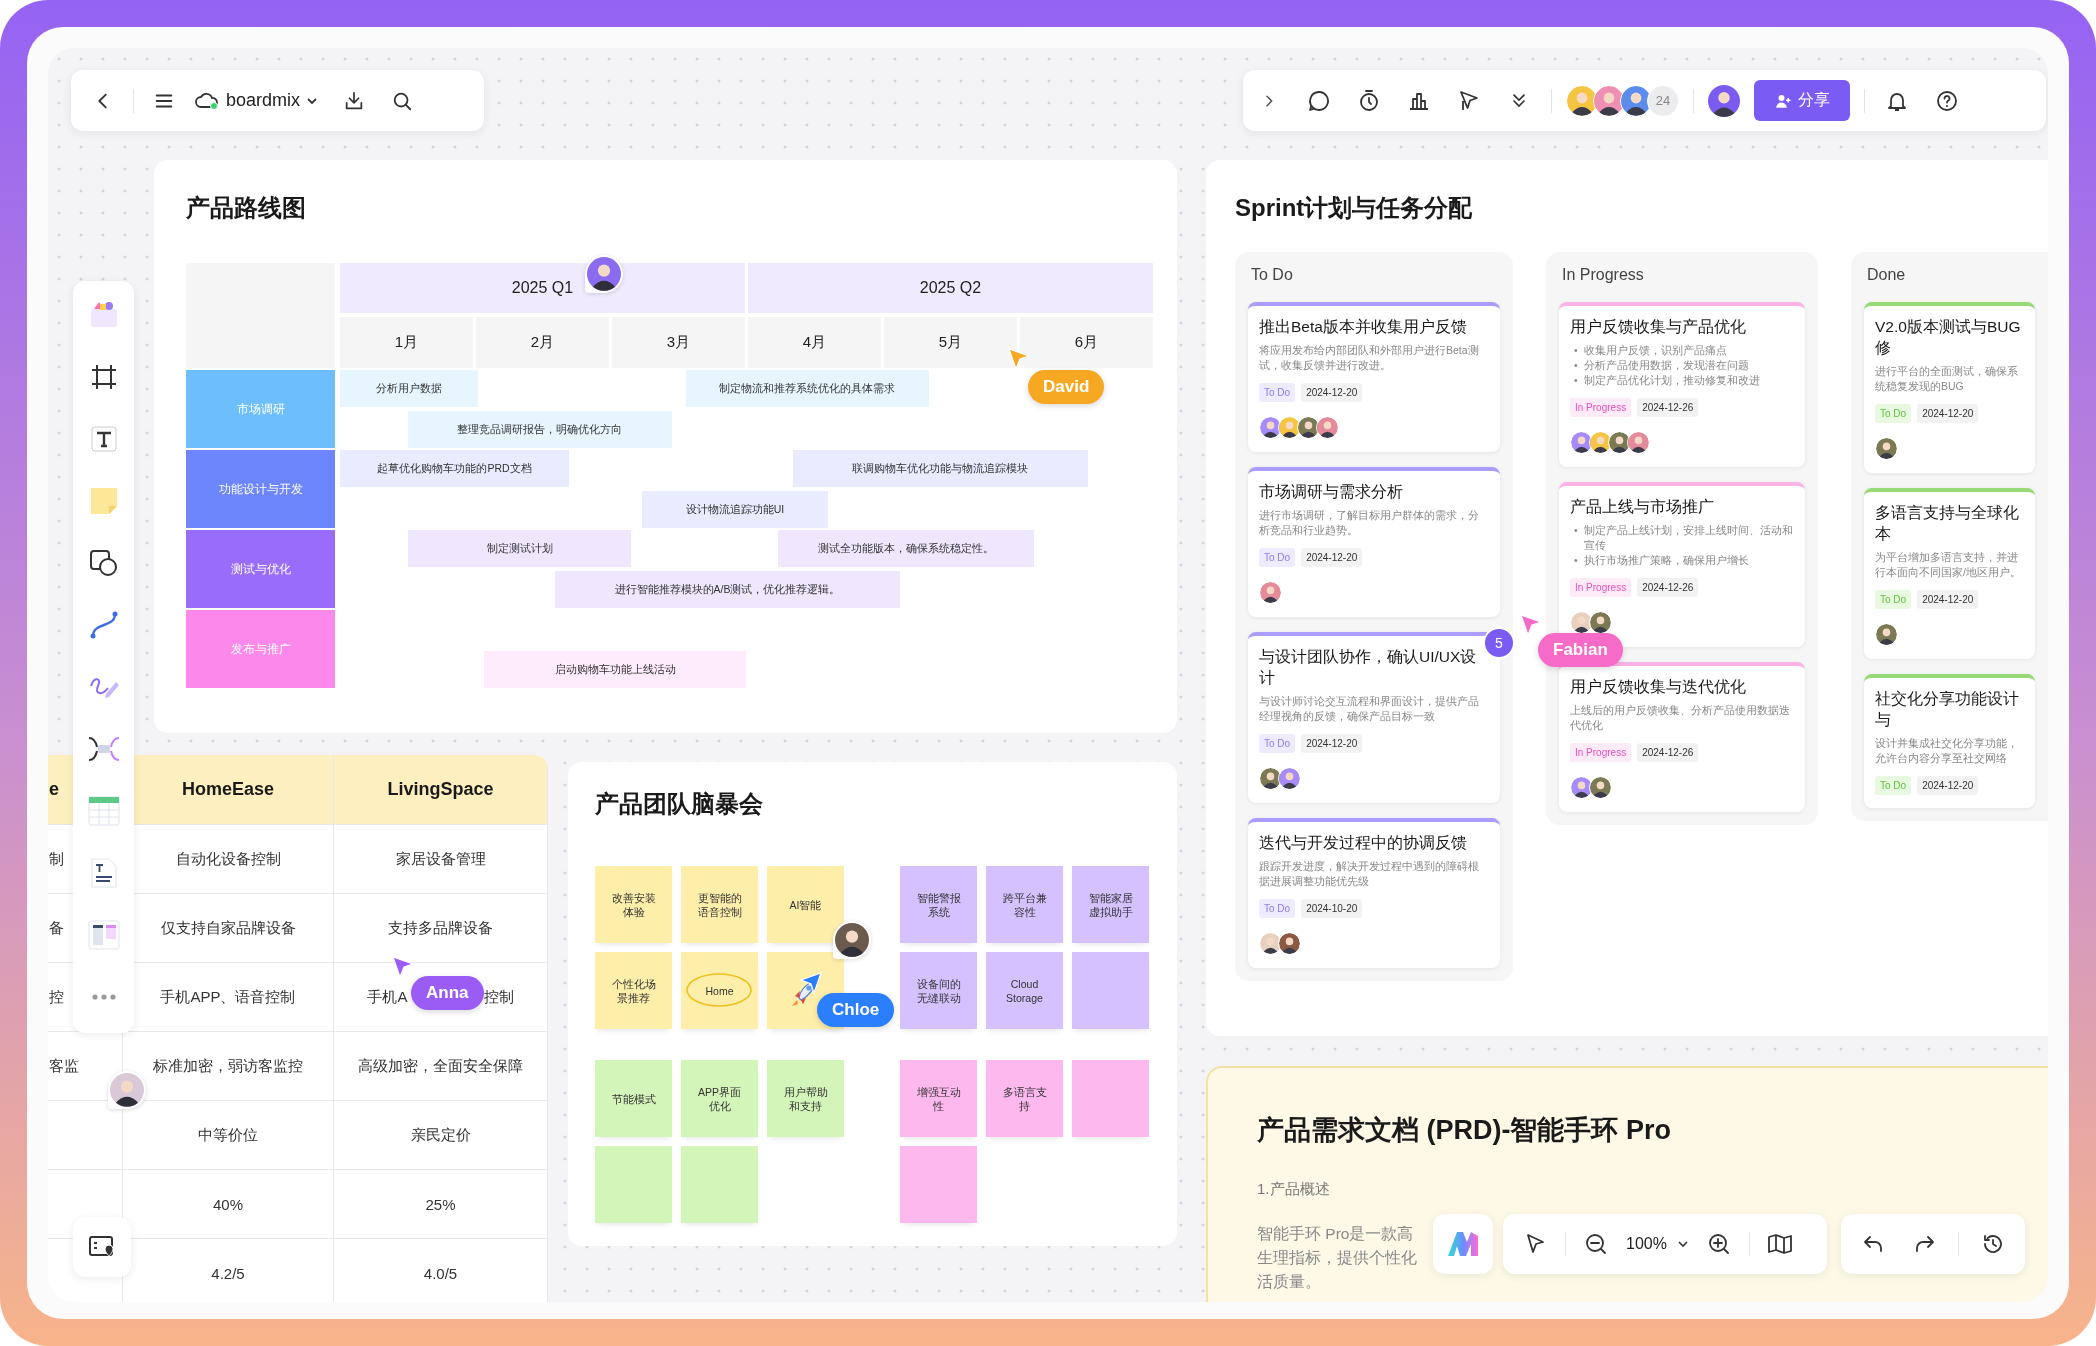 This screenshot has height=1346, width=2096. What do you see at coordinates (103, 997) in the screenshot?
I see `more-icon` at bounding box center [103, 997].